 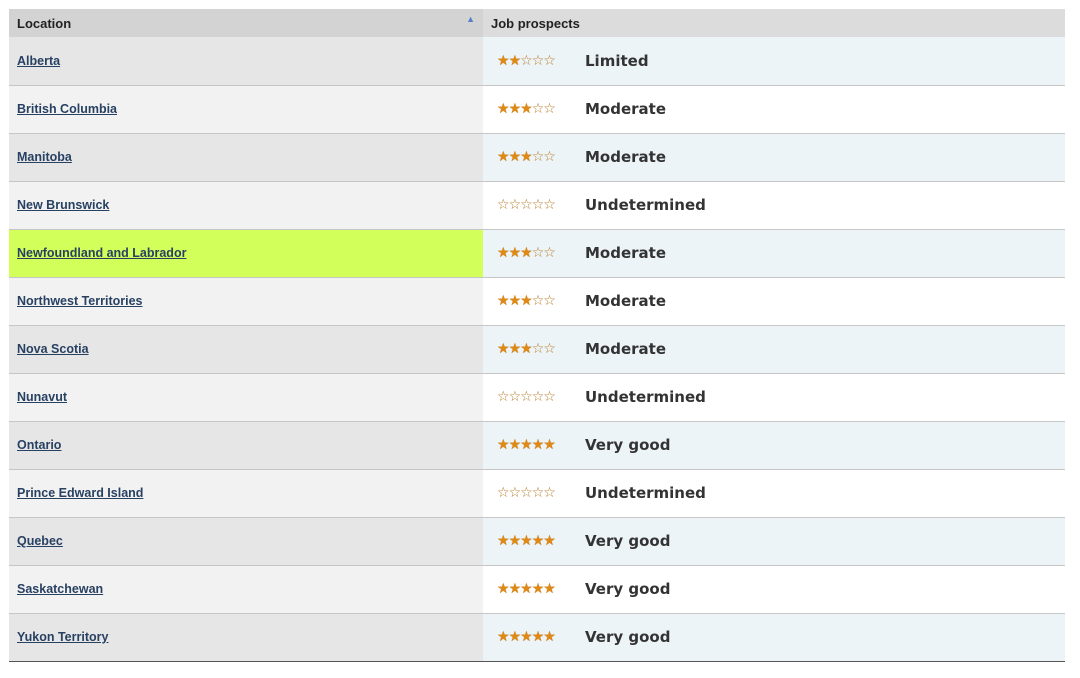 What do you see at coordinates (246, 541) in the screenshot?
I see `location-cell: Quebec` at bounding box center [246, 541].